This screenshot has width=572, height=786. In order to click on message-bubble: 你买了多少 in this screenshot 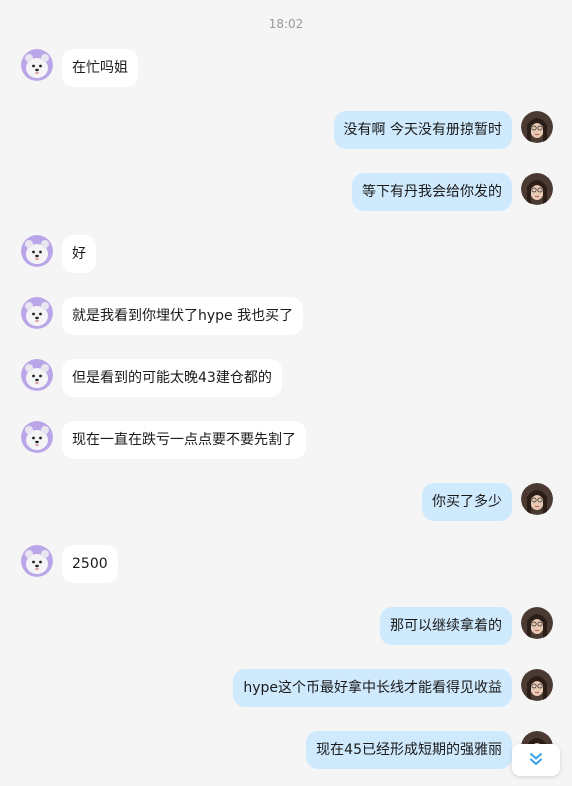, I will do `click(467, 502)`.